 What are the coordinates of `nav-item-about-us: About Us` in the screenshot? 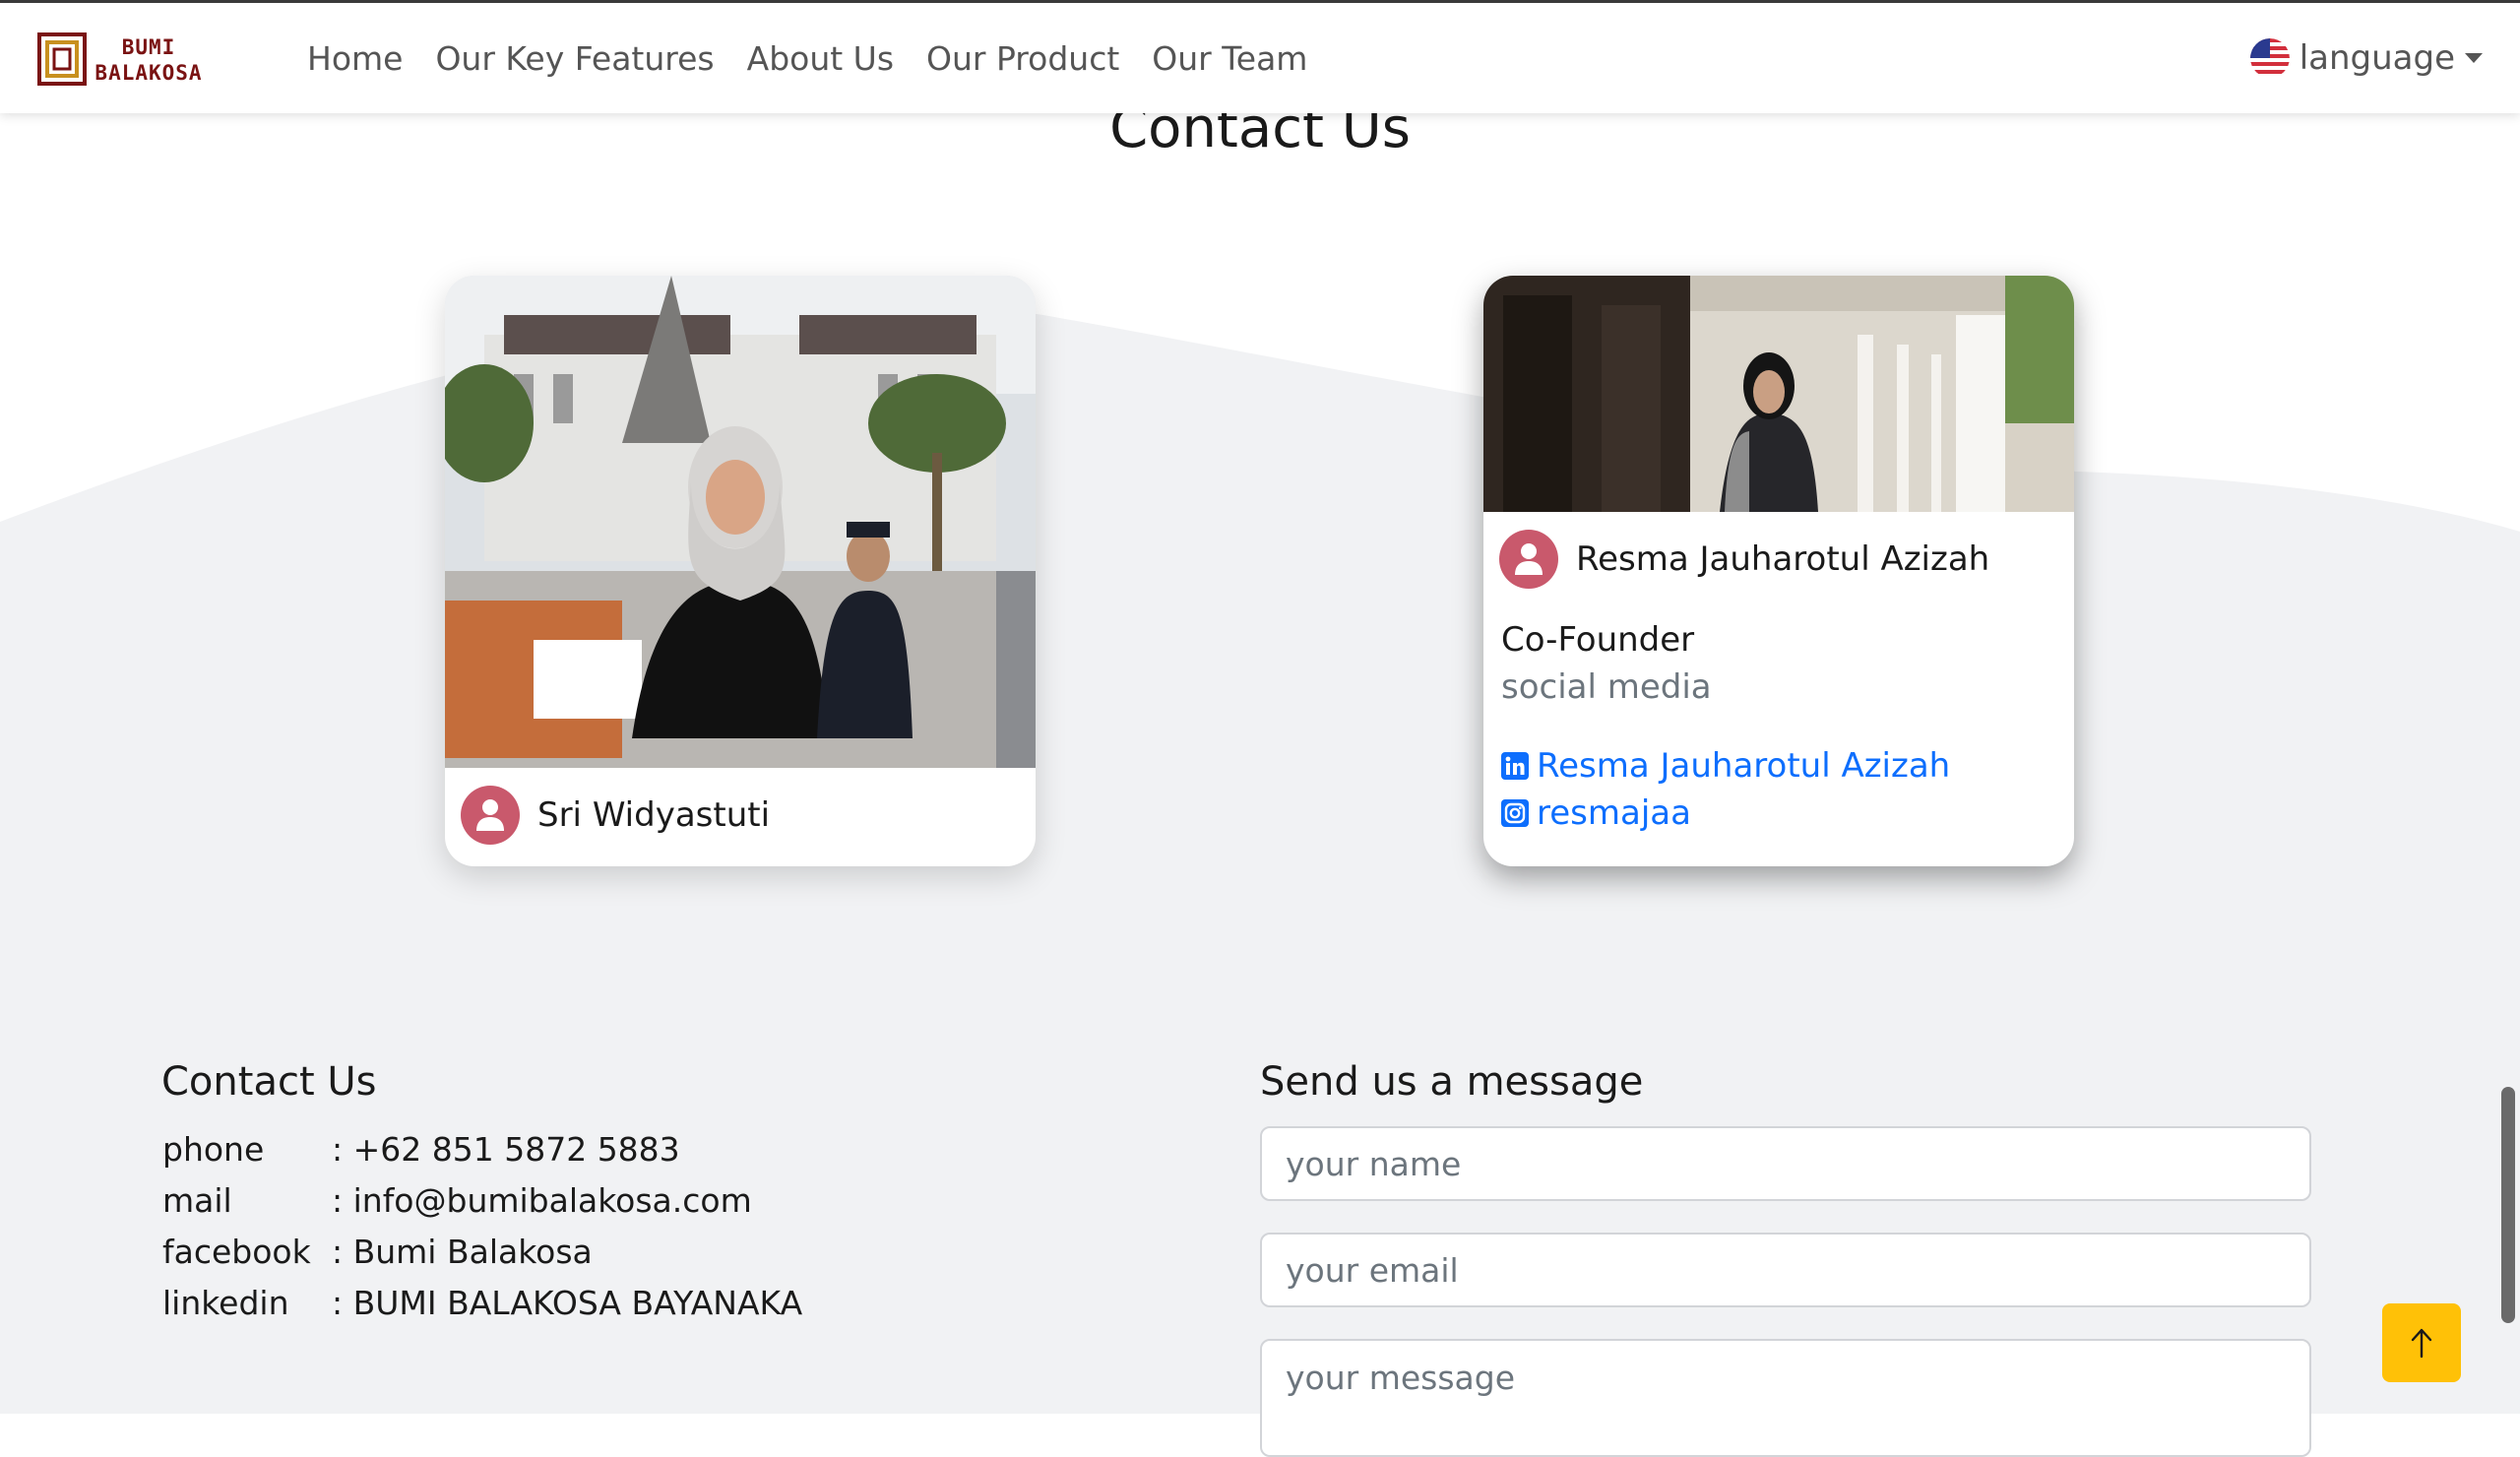 It's located at (820, 58).